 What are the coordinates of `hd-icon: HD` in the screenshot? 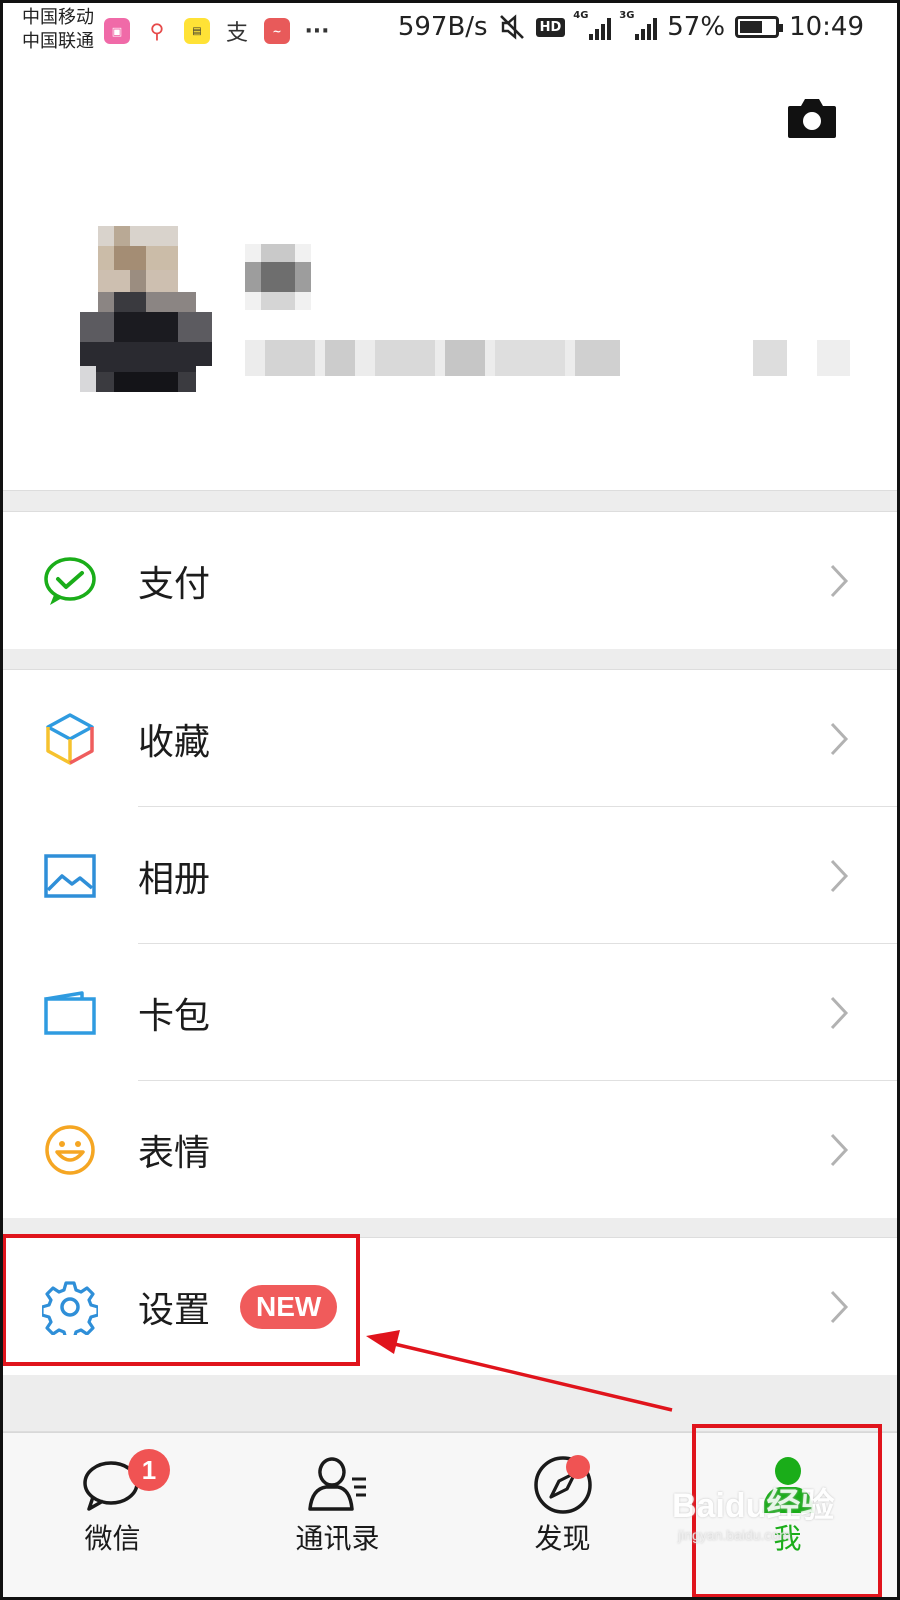 It's located at (550, 27).